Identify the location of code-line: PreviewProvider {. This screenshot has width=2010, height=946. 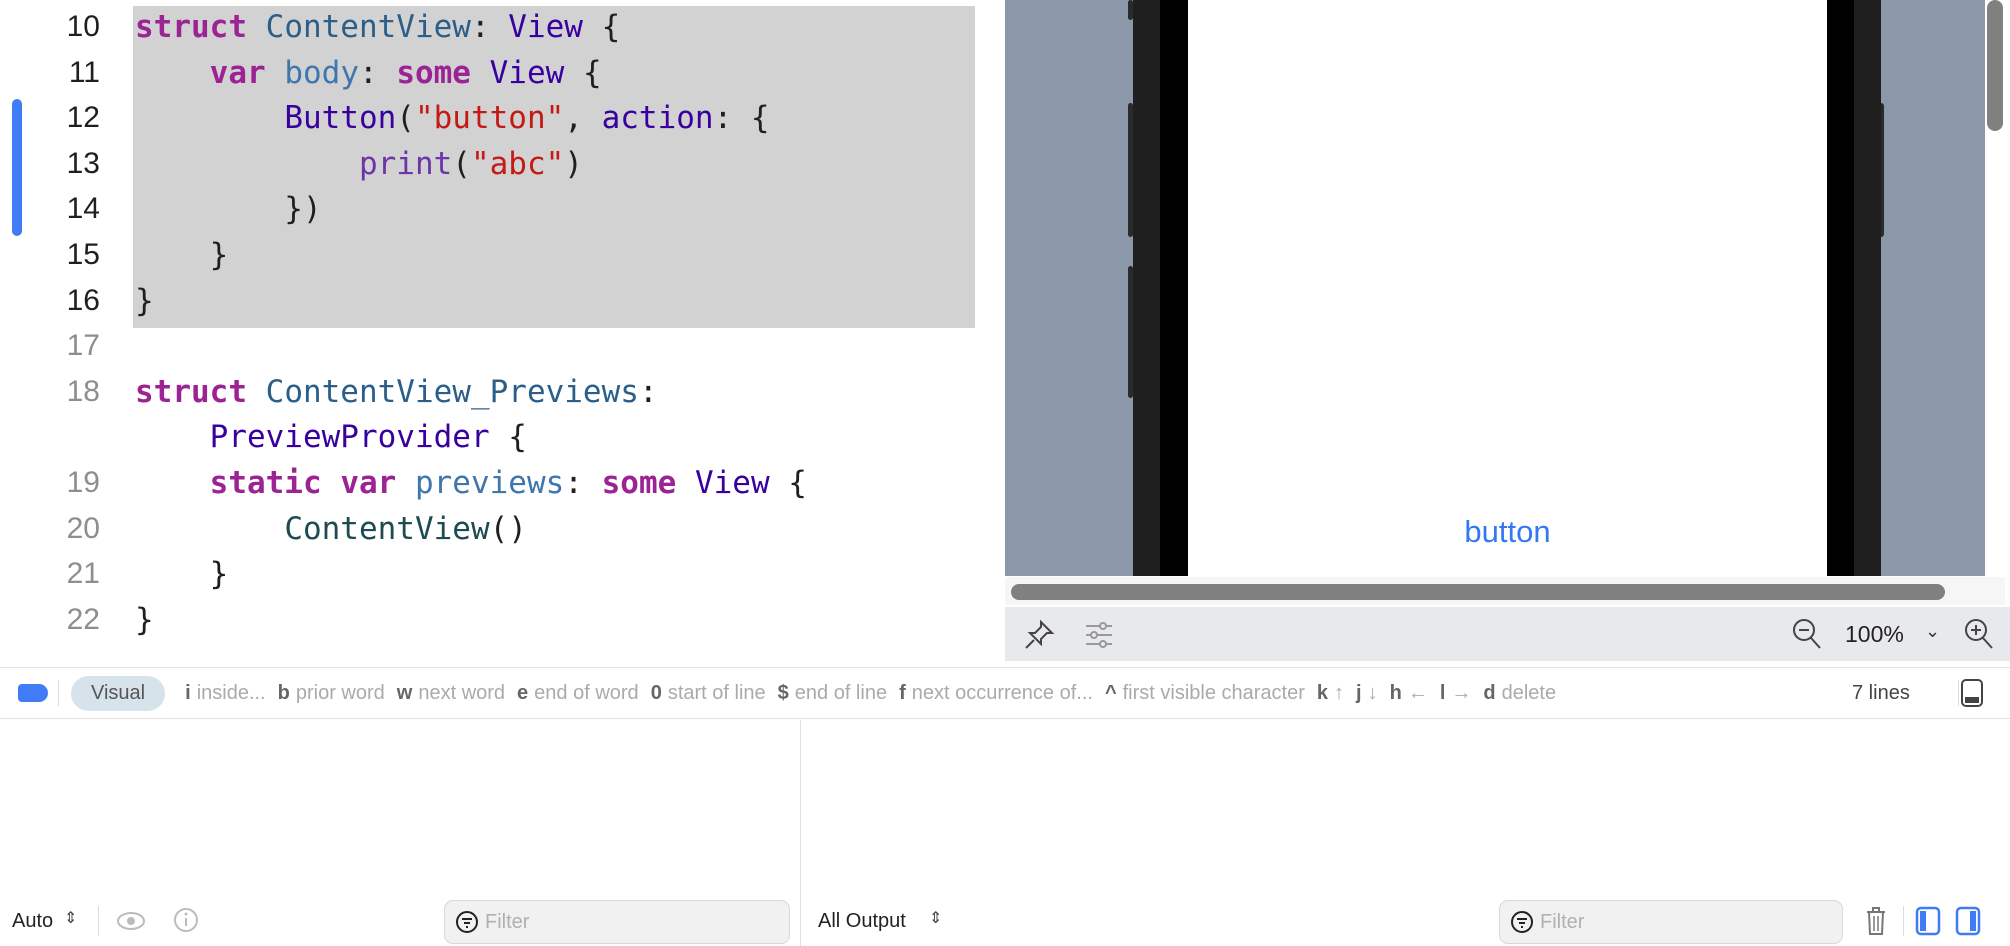
(490, 437).